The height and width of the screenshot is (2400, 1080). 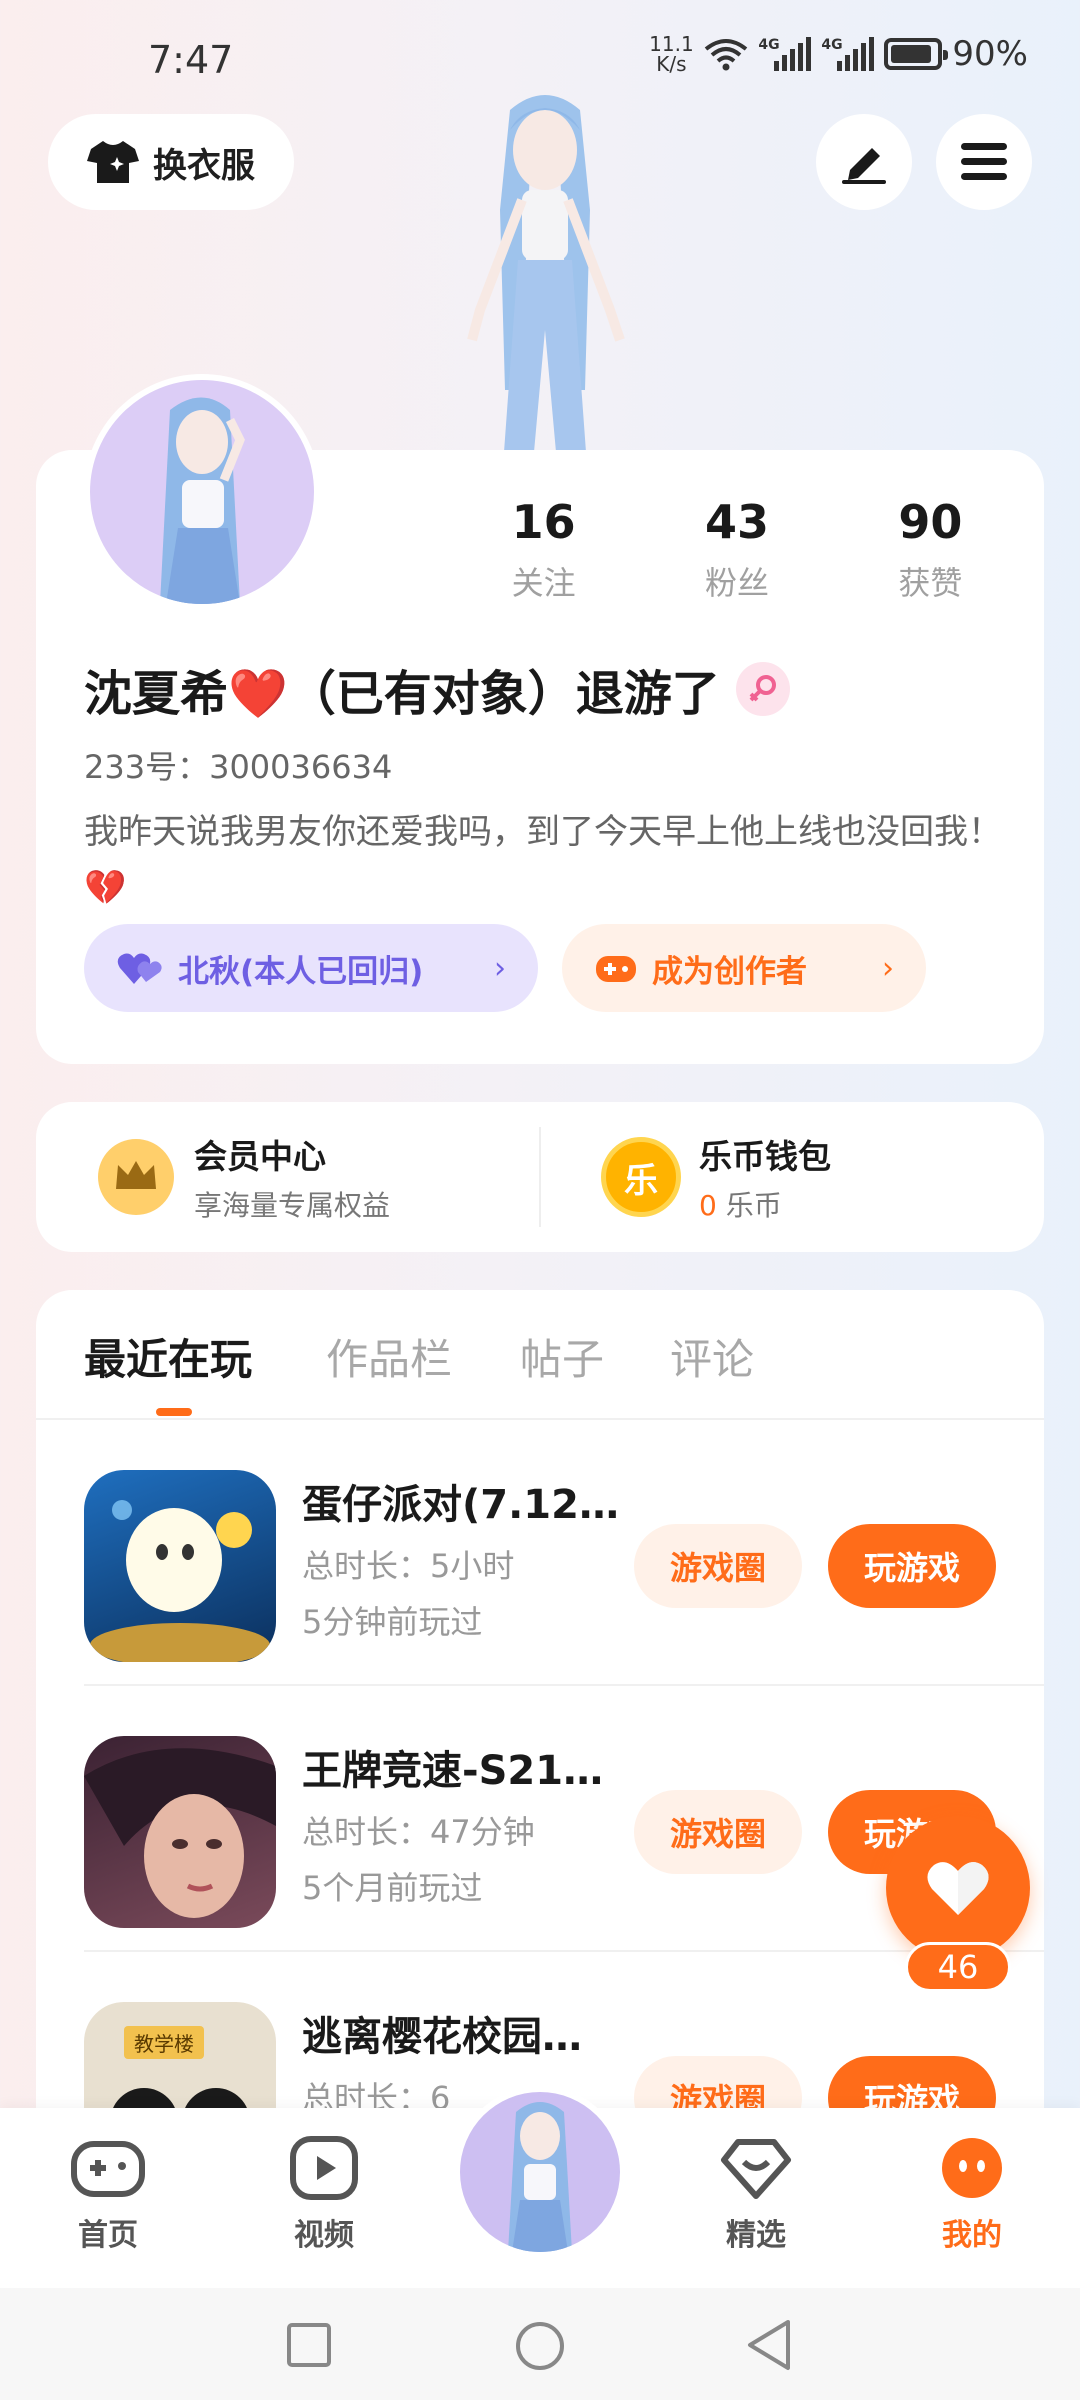 What do you see at coordinates (238, 767) in the screenshot?
I see `profile-uid: 233号：300036634` at bounding box center [238, 767].